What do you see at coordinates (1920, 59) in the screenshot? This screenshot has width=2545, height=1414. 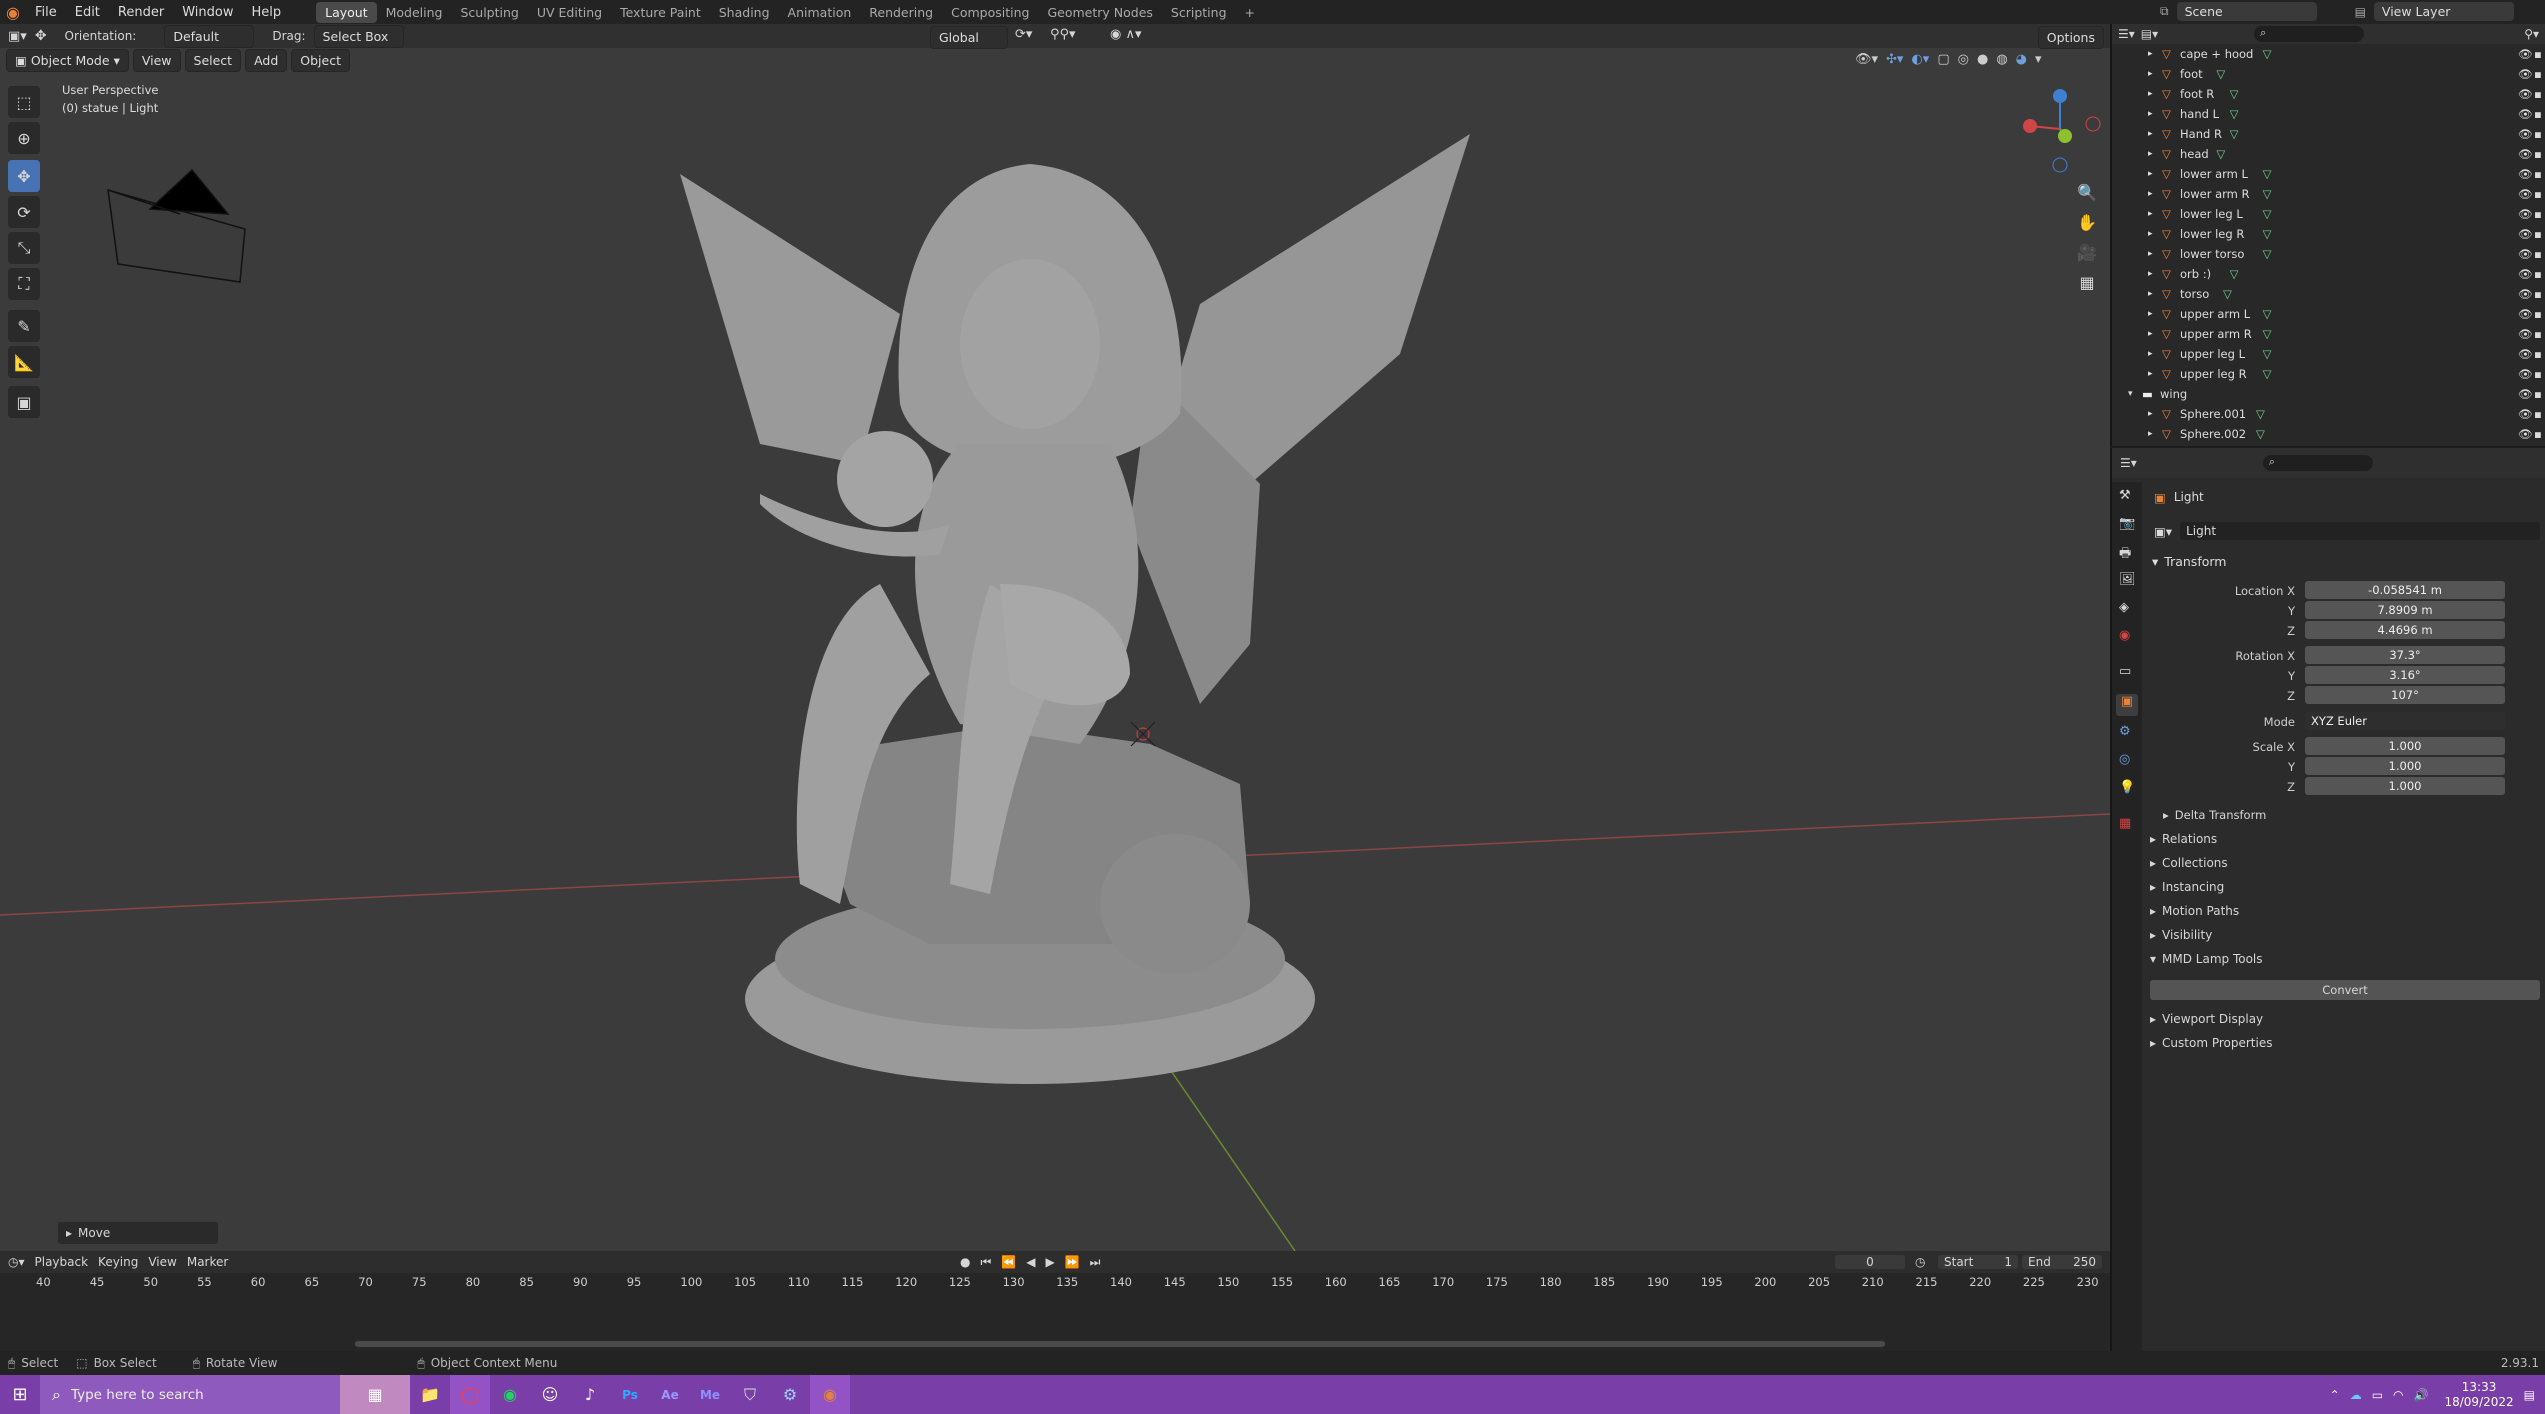 I see `overlay-toggle-icon: ◐▾` at bounding box center [1920, 59].